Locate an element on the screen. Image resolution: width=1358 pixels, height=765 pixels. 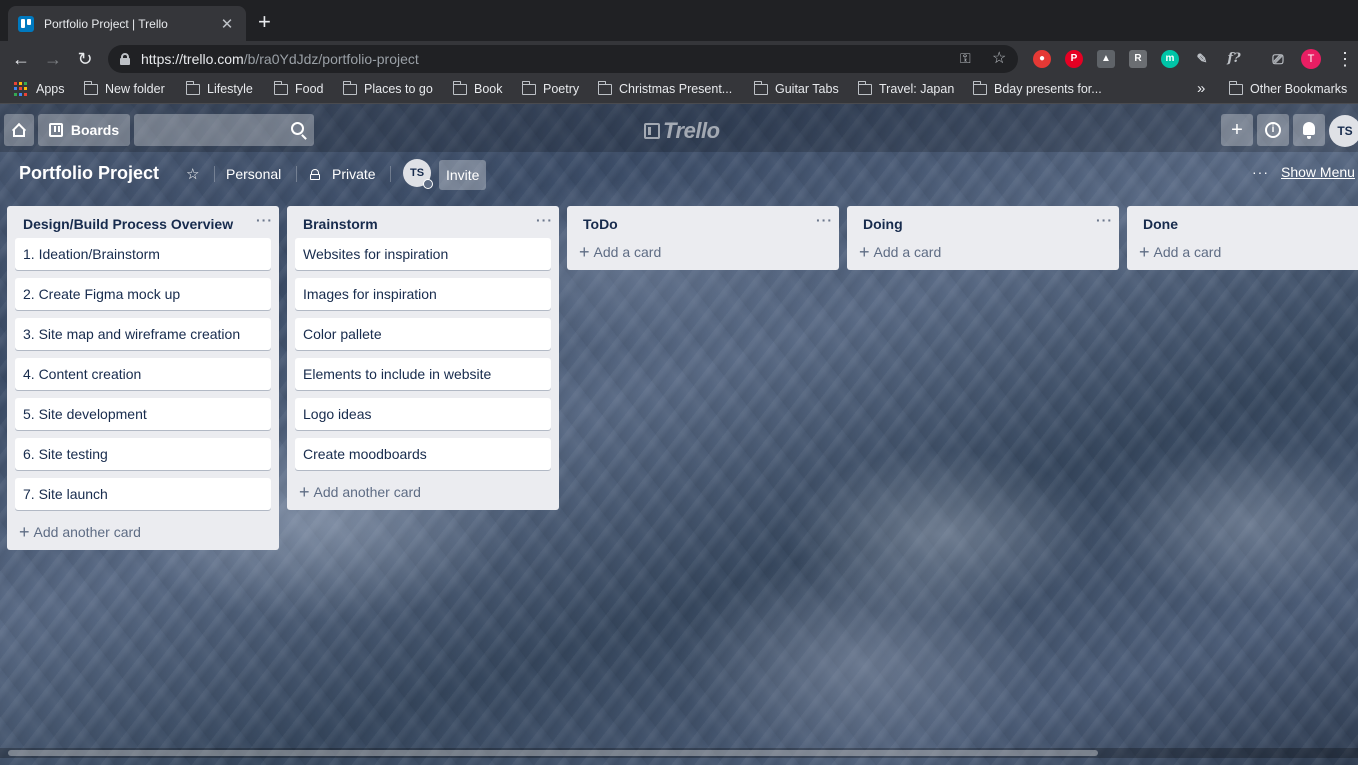
trello-logo: Trello is located at coordinates (682, 131).